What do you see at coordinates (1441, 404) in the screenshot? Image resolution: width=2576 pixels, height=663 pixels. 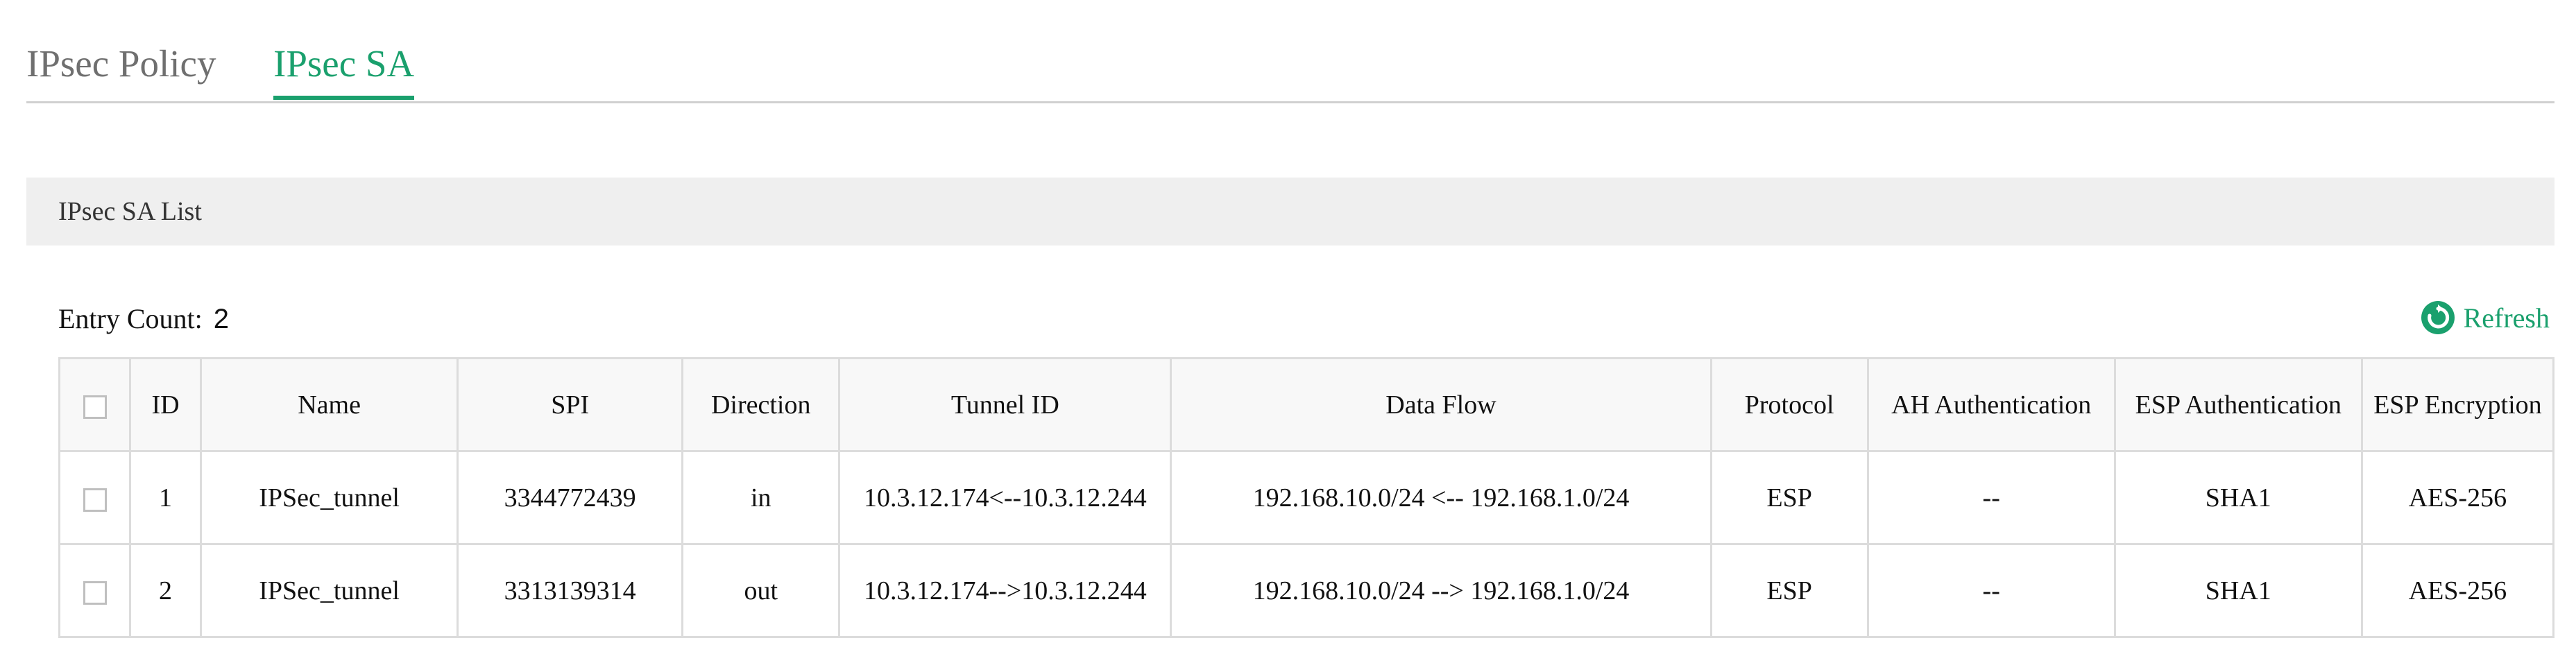 I see `column-header-data-flow: Data Flow` at bounding box center [1441, 404].